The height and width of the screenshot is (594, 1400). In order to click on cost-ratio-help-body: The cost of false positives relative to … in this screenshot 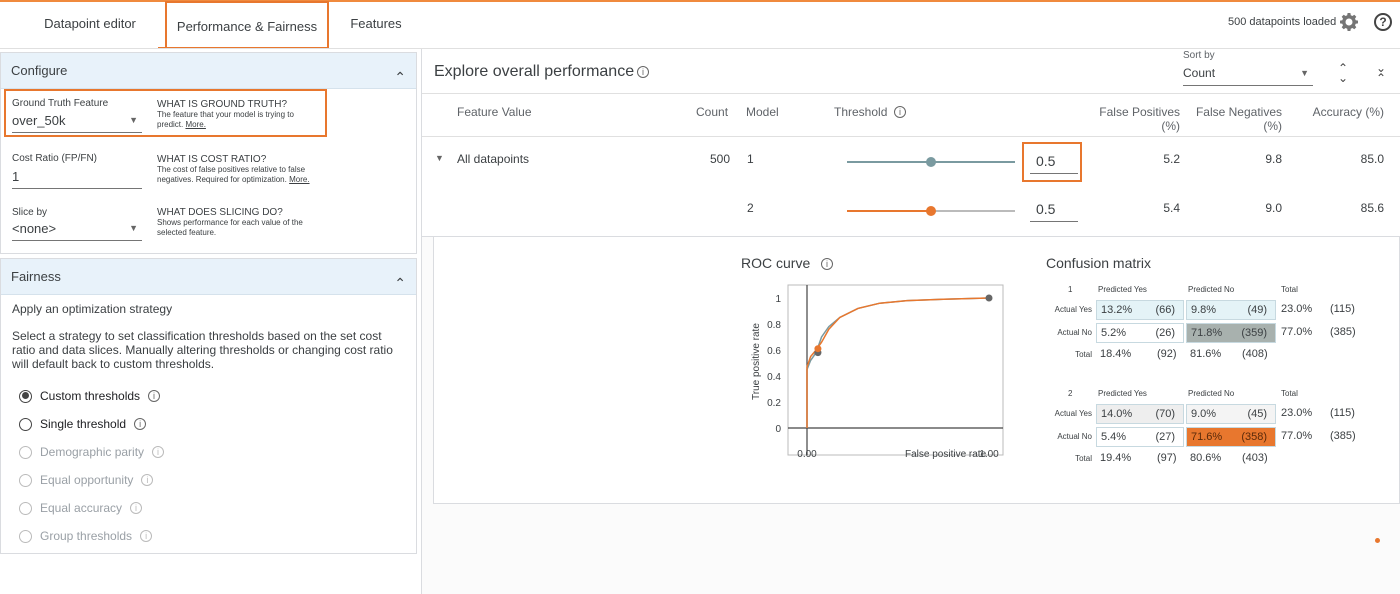, I will do `click(231, 174)`.